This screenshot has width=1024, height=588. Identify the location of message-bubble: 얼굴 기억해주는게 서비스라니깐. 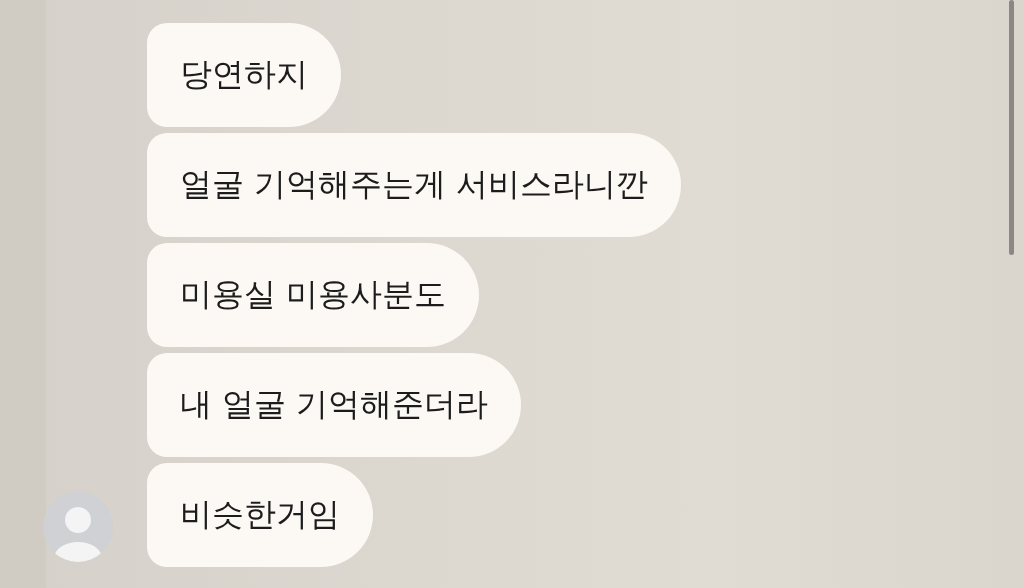
(414, 185).